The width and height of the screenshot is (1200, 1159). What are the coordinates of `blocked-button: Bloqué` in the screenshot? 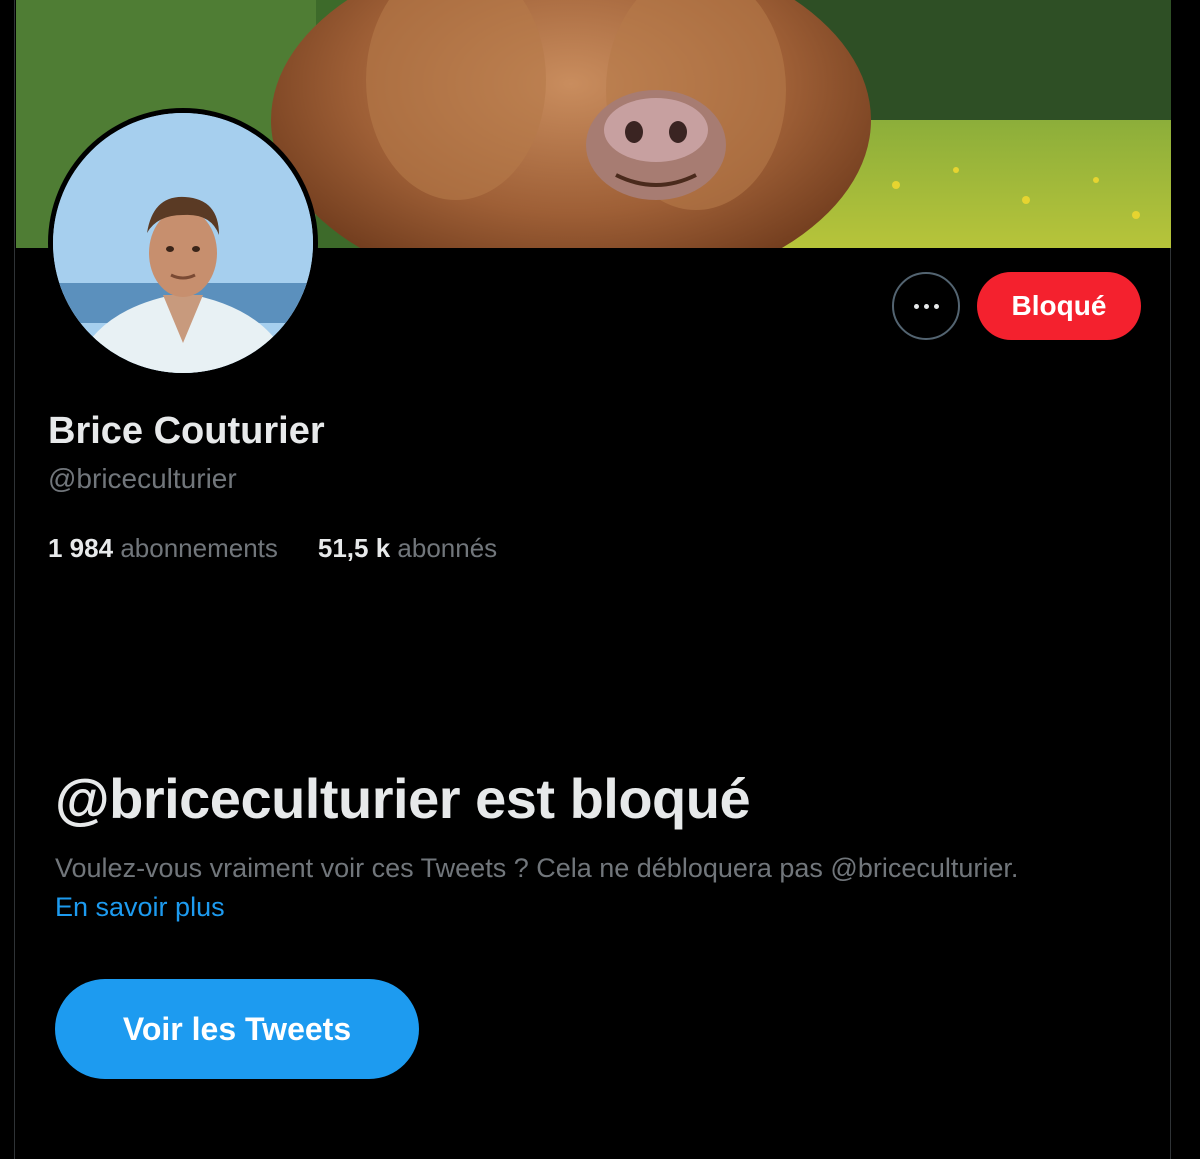 It's located at (1059, 306).